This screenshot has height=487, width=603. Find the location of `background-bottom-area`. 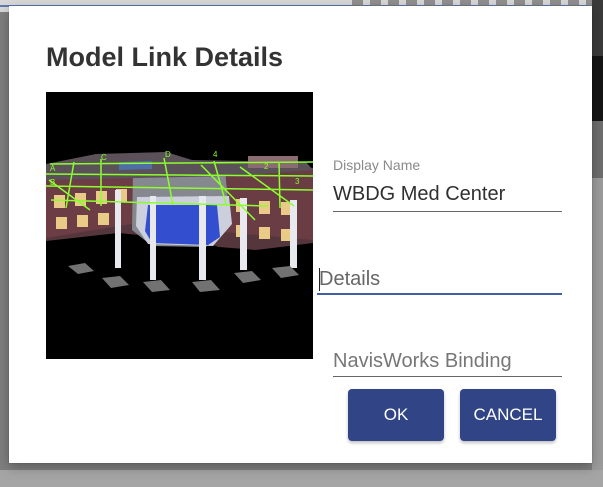

background-bottom-area is located at coordinates (301, 478).